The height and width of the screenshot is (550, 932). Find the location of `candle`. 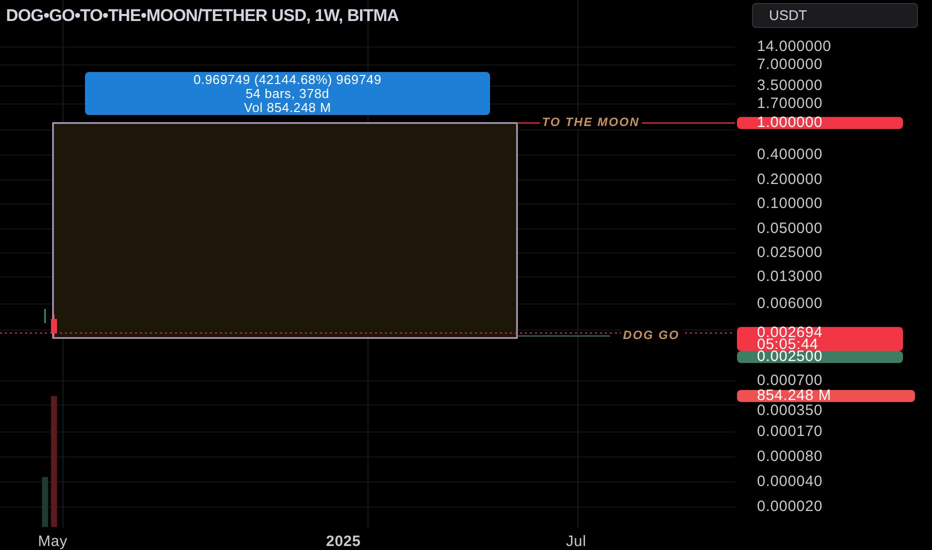

candle is located at coordinates (54, 326).